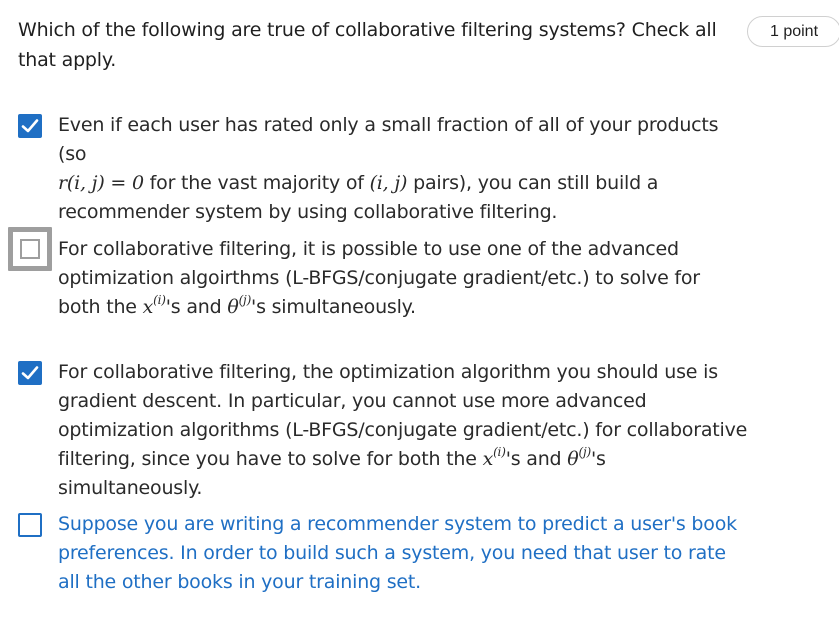 This screenshot has height=617, width=839. What do you see at coordinates (256, 183) in the screenshot?
I see `option-1-text-2: for the vast majority of` at bounding box center [256, 183].